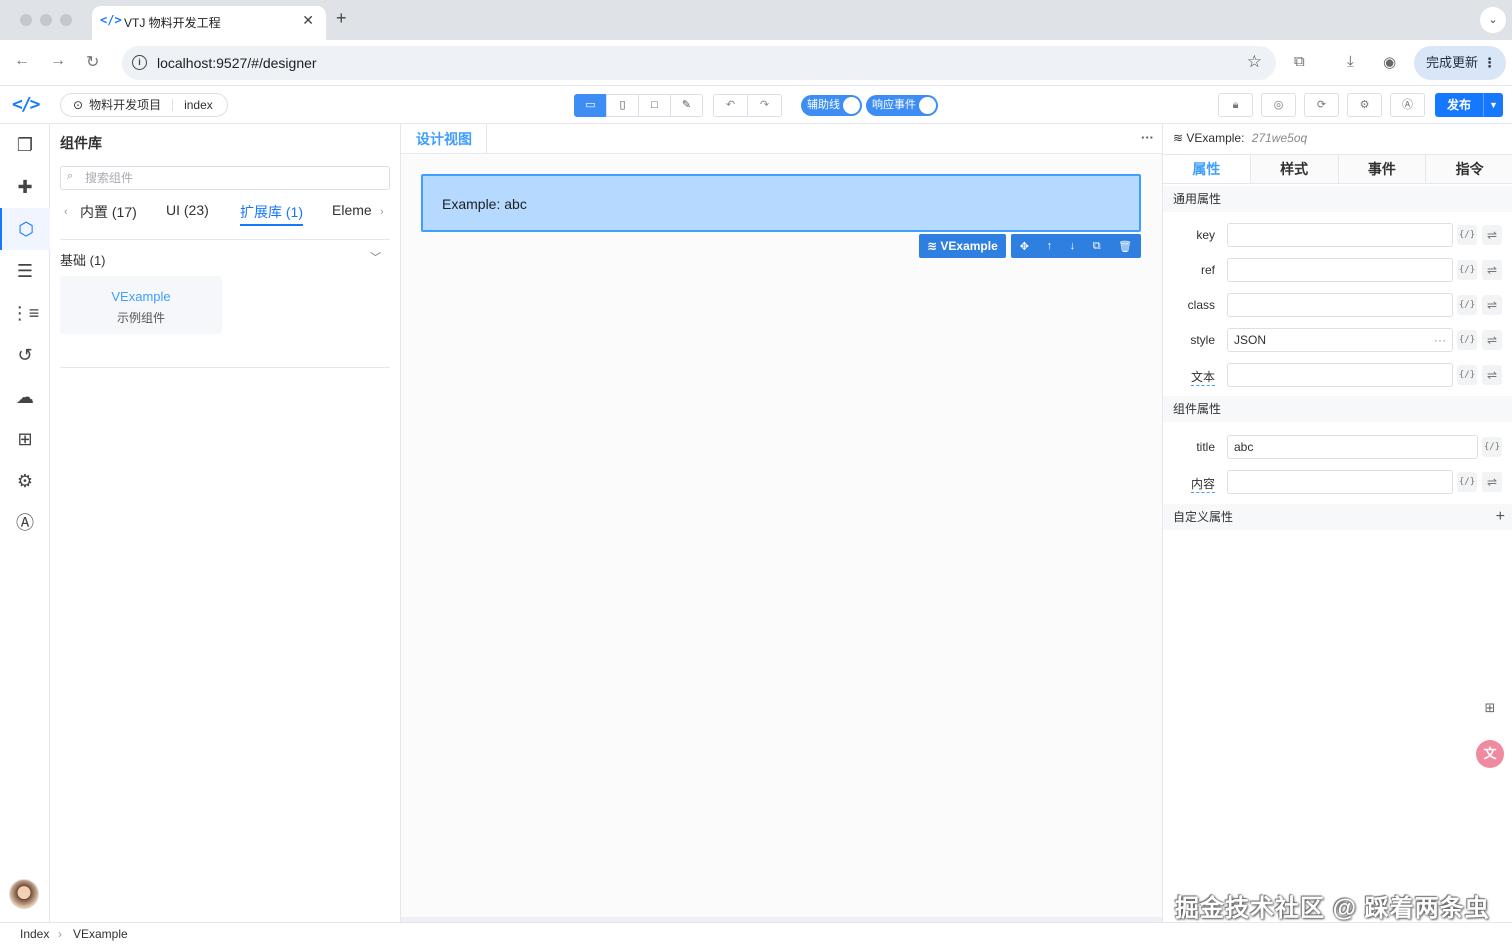 The width and height of the screenshot is (1512, 944). Describe the element at coordinates (25, 229) in the screenshot. I see `components-cube-icon: ⬡` at that location.